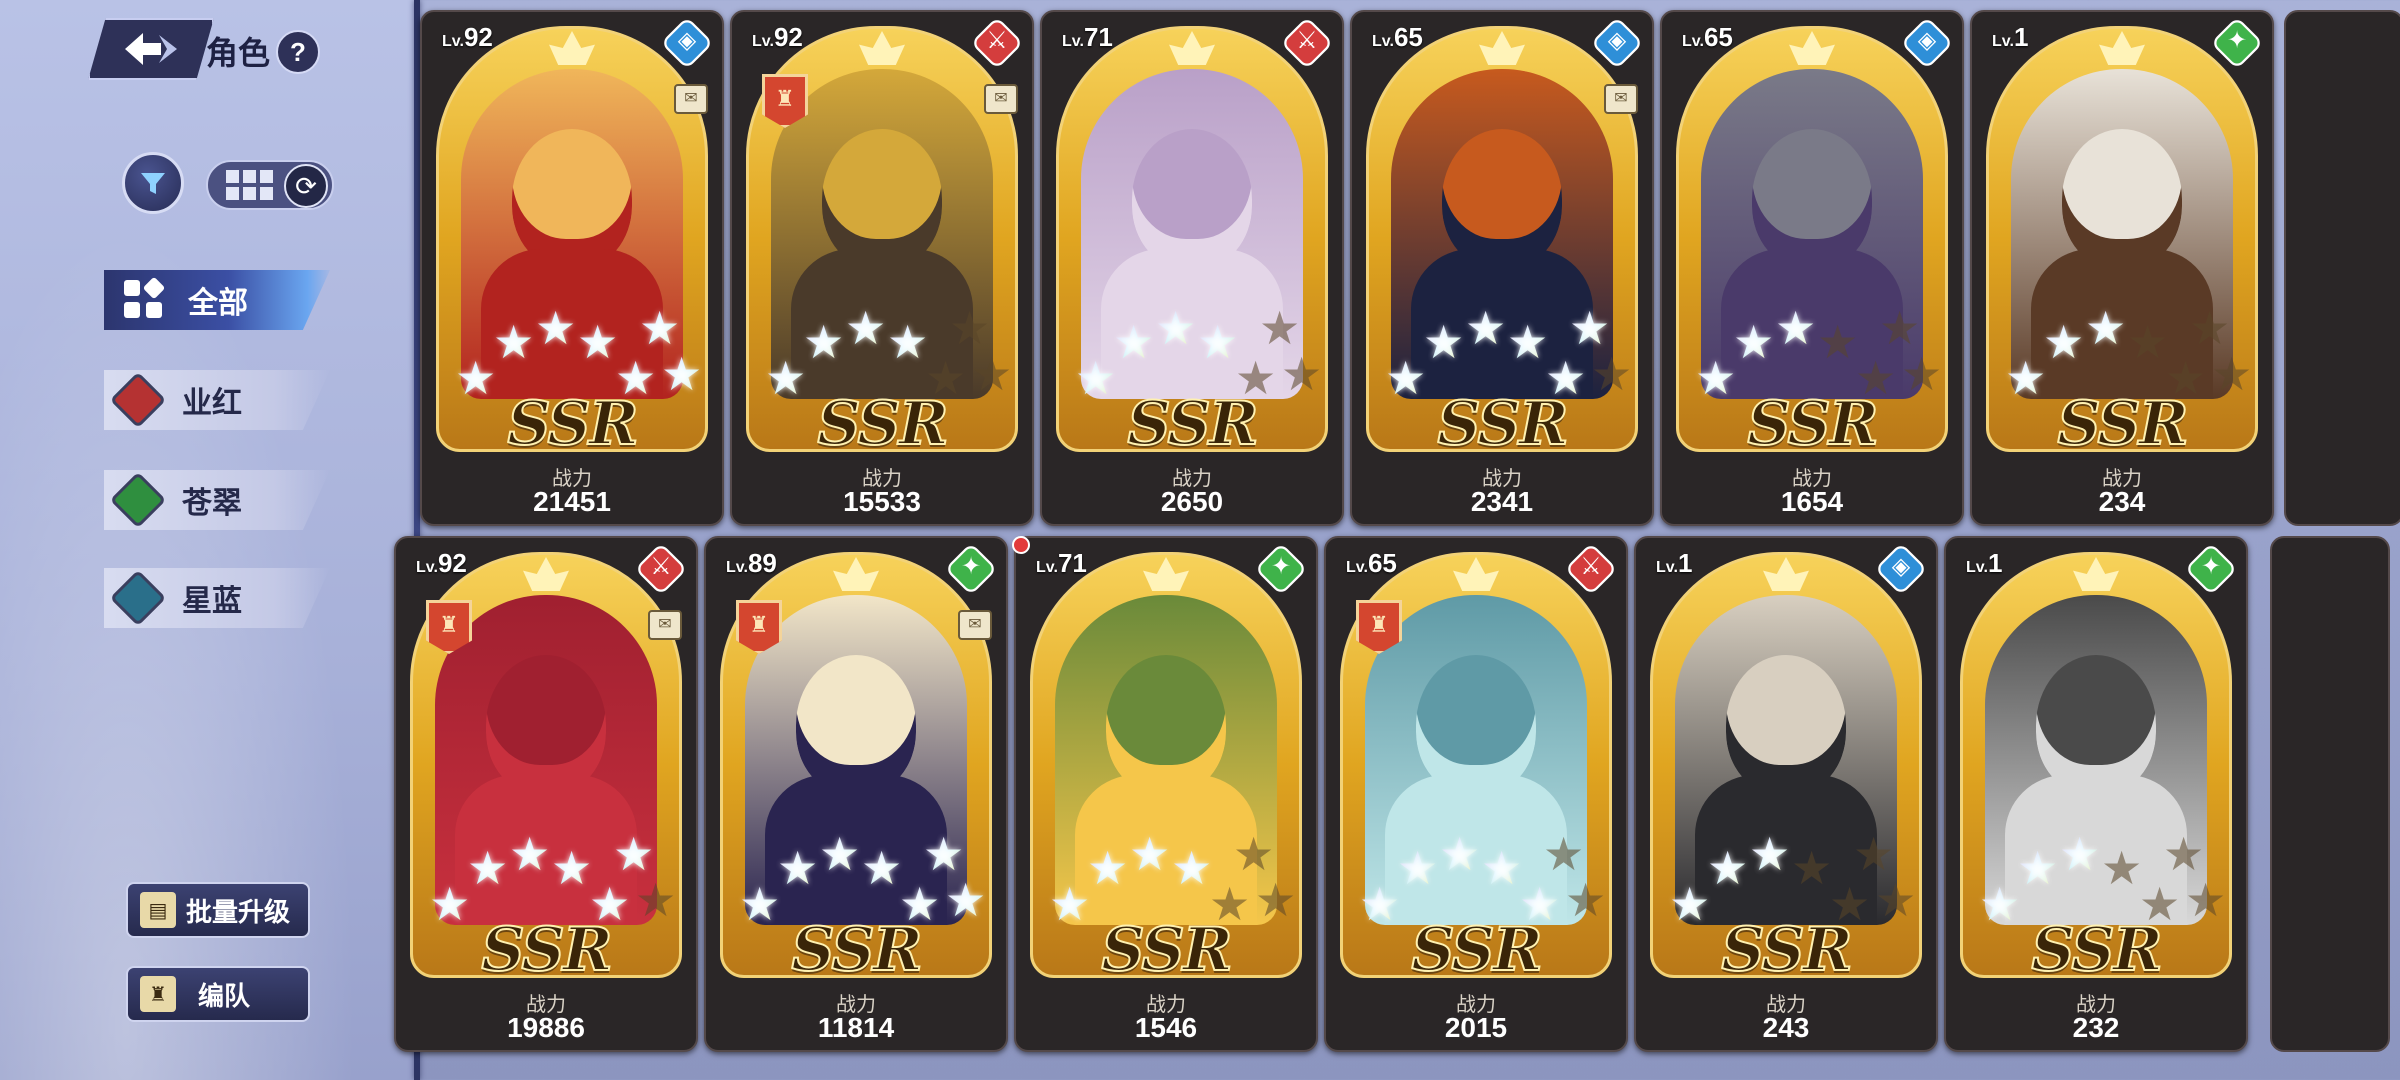 This screenshot has width=2400, height=1080. What do you see at coordinates (856, 794) in the screenshot?
I see `character-card: ★ ★ ★ ★ ★ ★ ★ SSR Lv.89 ✦ ✉ ♜ 战力 11814` at bounding box center [856, 794].